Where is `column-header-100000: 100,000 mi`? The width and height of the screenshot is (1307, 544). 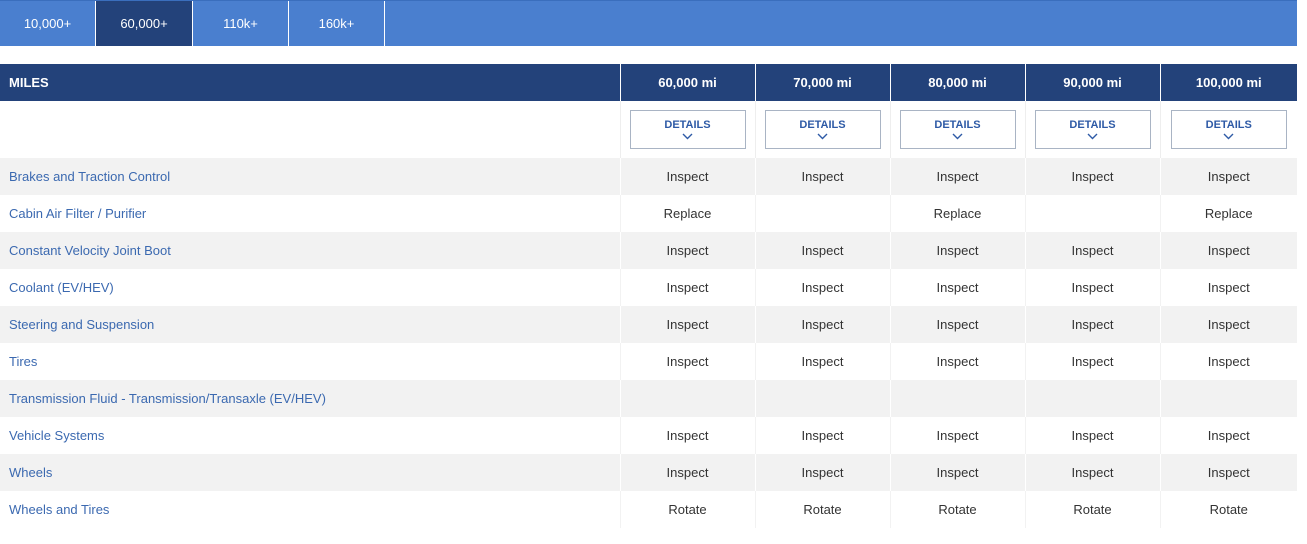
column-header-100000: 100,000 mi is located at coordinates (1228, 82).